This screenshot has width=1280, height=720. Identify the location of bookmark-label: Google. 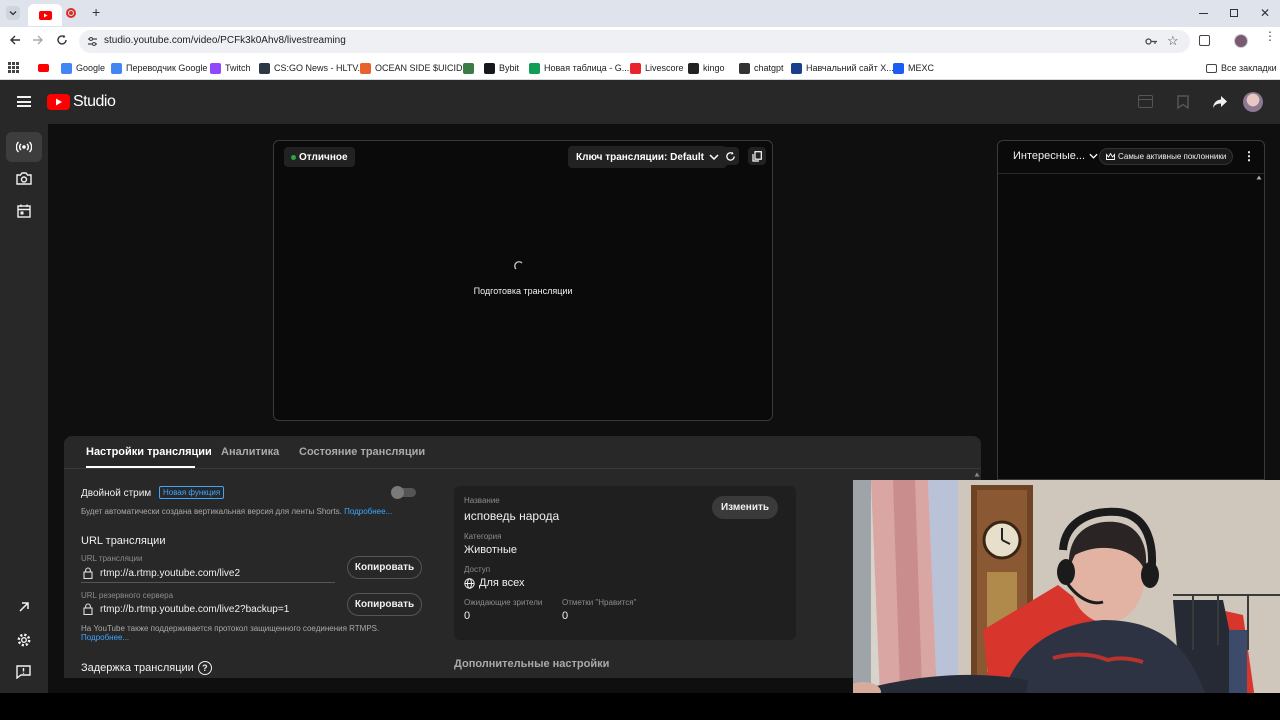
(91, 68).